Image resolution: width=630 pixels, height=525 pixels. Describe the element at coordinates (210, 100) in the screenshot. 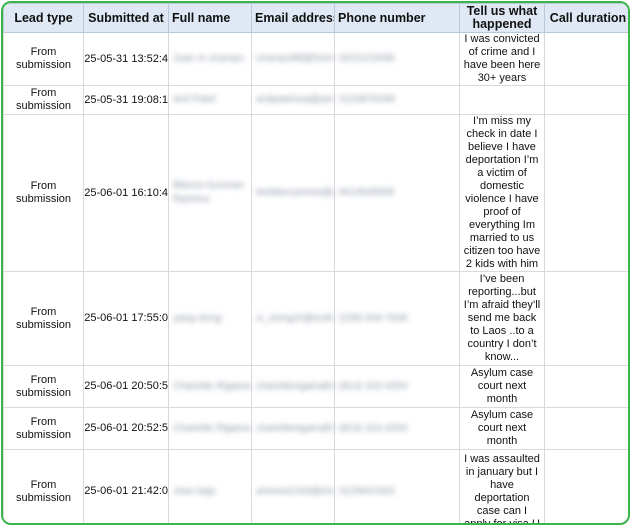

I see `full-name-cell: Anil Patel` at that location.